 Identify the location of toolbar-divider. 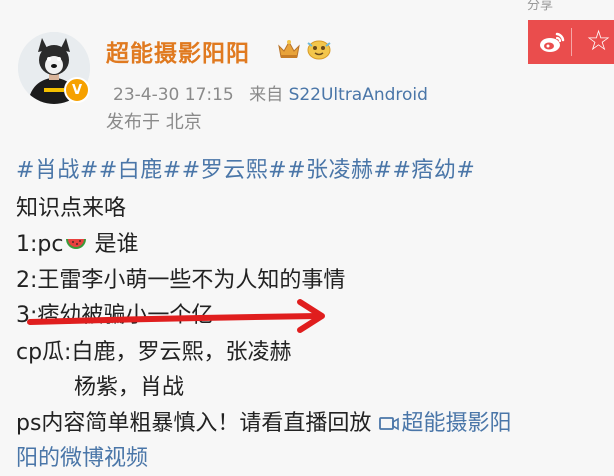
(571, 42).